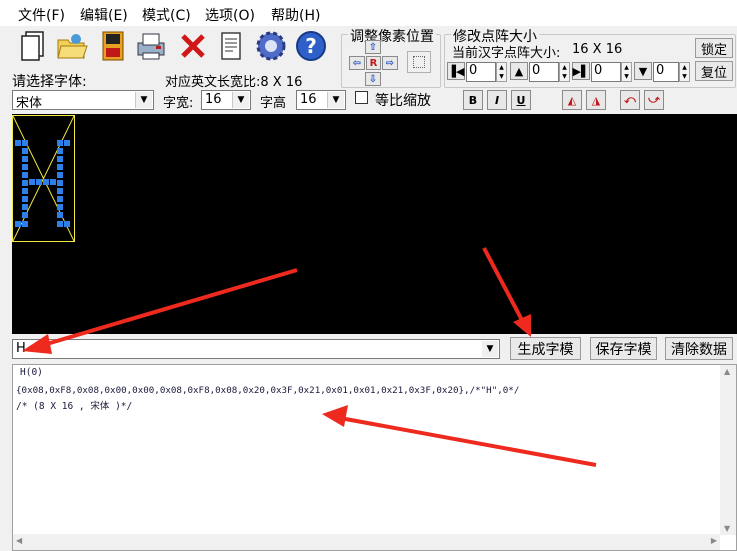 This screenshot has height=551, width=737. What do you see at coordinates (361, 97) in the screenshot?
I see `ratio-checkbox` at bounding box center [361, 97].